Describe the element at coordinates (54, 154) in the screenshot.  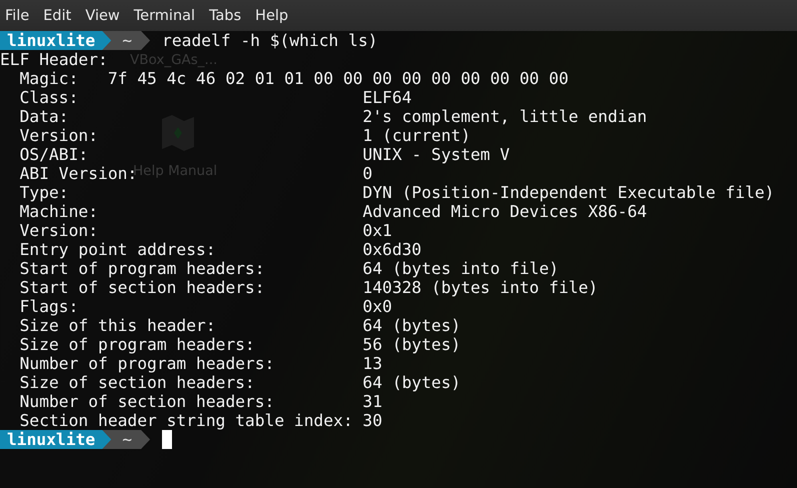
I see `field-label: OS/ABI:` at that location.